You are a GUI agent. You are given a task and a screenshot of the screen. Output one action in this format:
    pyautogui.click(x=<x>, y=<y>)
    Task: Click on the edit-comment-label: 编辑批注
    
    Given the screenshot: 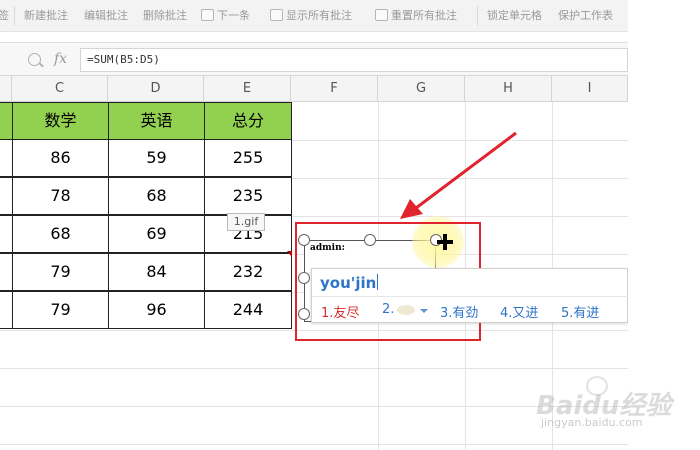 What is the action you would take?
    pyautogui.click(x=106, y=15)
    